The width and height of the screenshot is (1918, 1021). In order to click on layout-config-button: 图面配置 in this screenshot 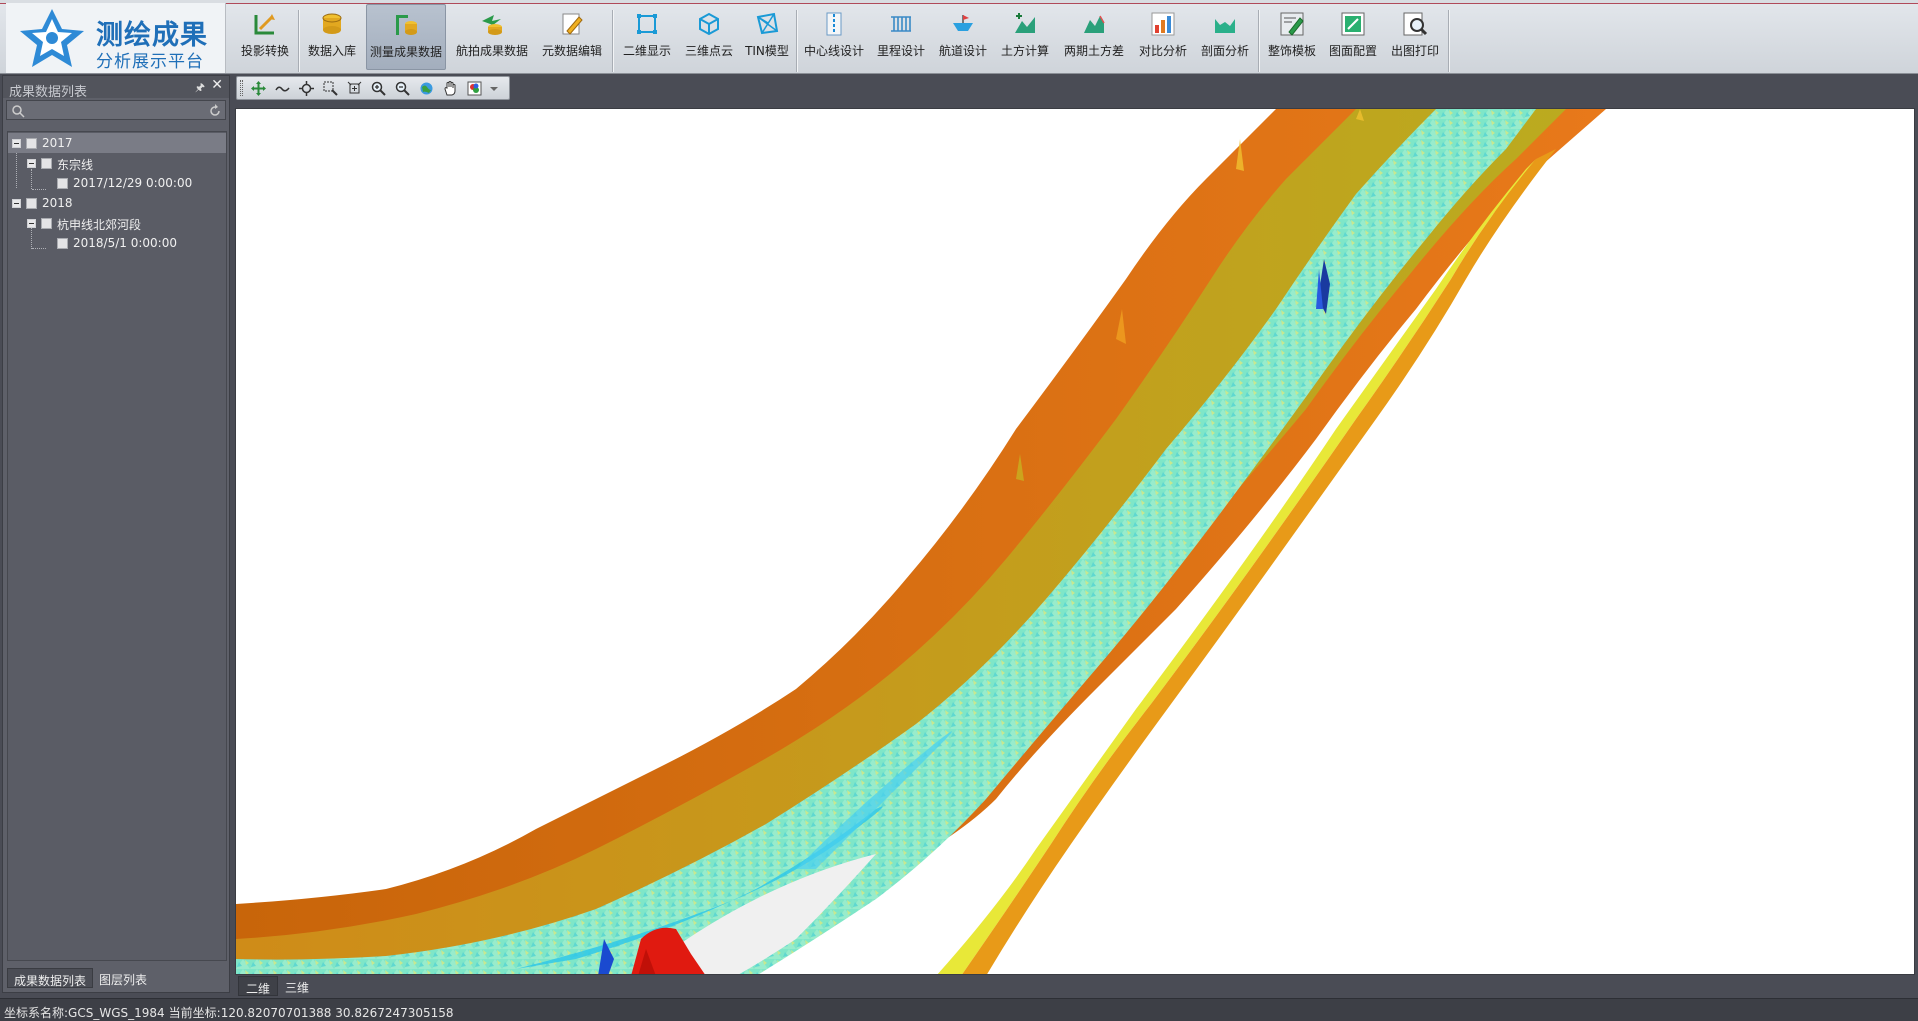, I will do `click(1353, 37)`.